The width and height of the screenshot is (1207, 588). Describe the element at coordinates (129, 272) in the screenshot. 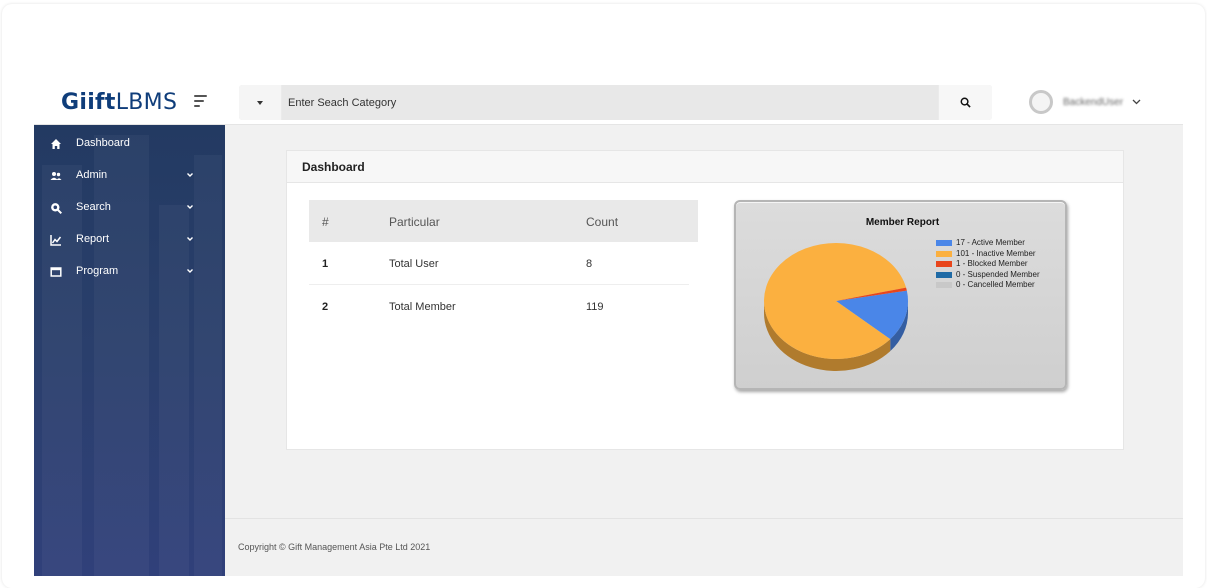

I see `sidebar-item-program: Program` at that location.